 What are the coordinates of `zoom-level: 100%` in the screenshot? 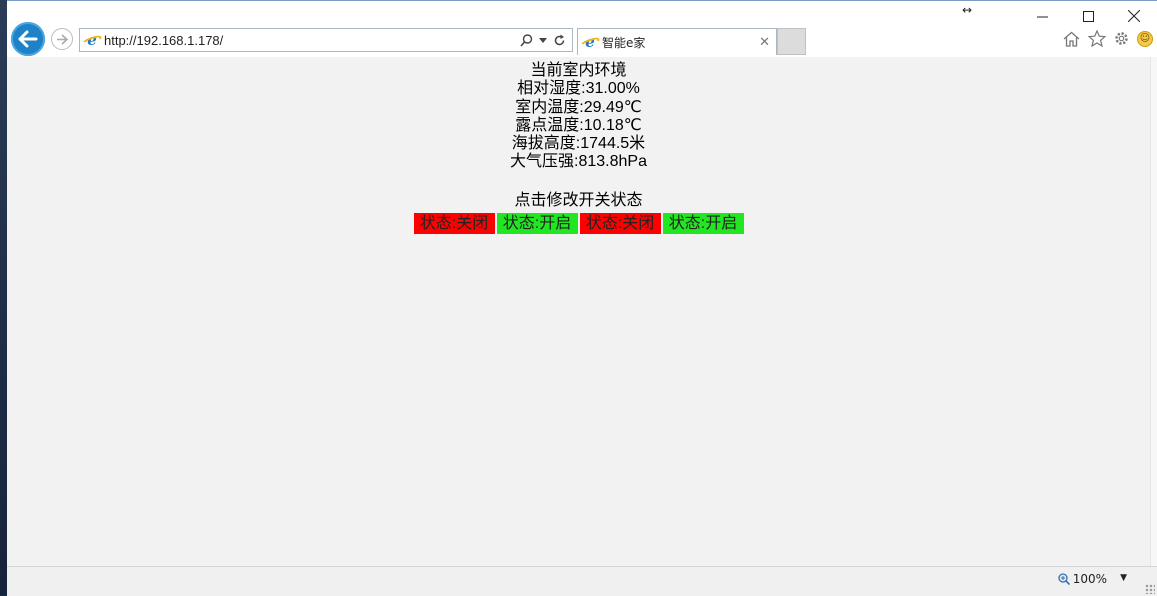 It's located at (1089, 579).